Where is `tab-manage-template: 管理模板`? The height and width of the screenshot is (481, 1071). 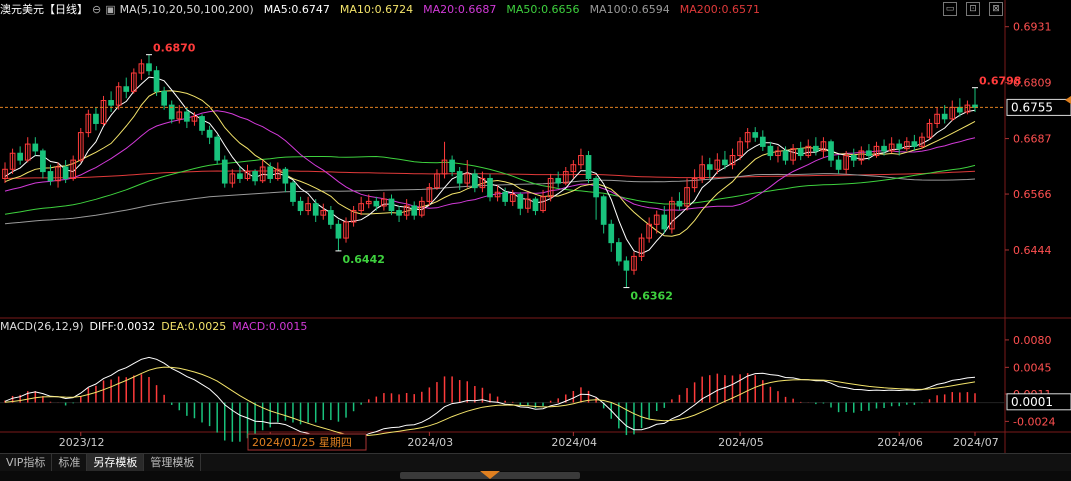 tab-manage-template: 管理模板 is located at coordinates (173, 462).